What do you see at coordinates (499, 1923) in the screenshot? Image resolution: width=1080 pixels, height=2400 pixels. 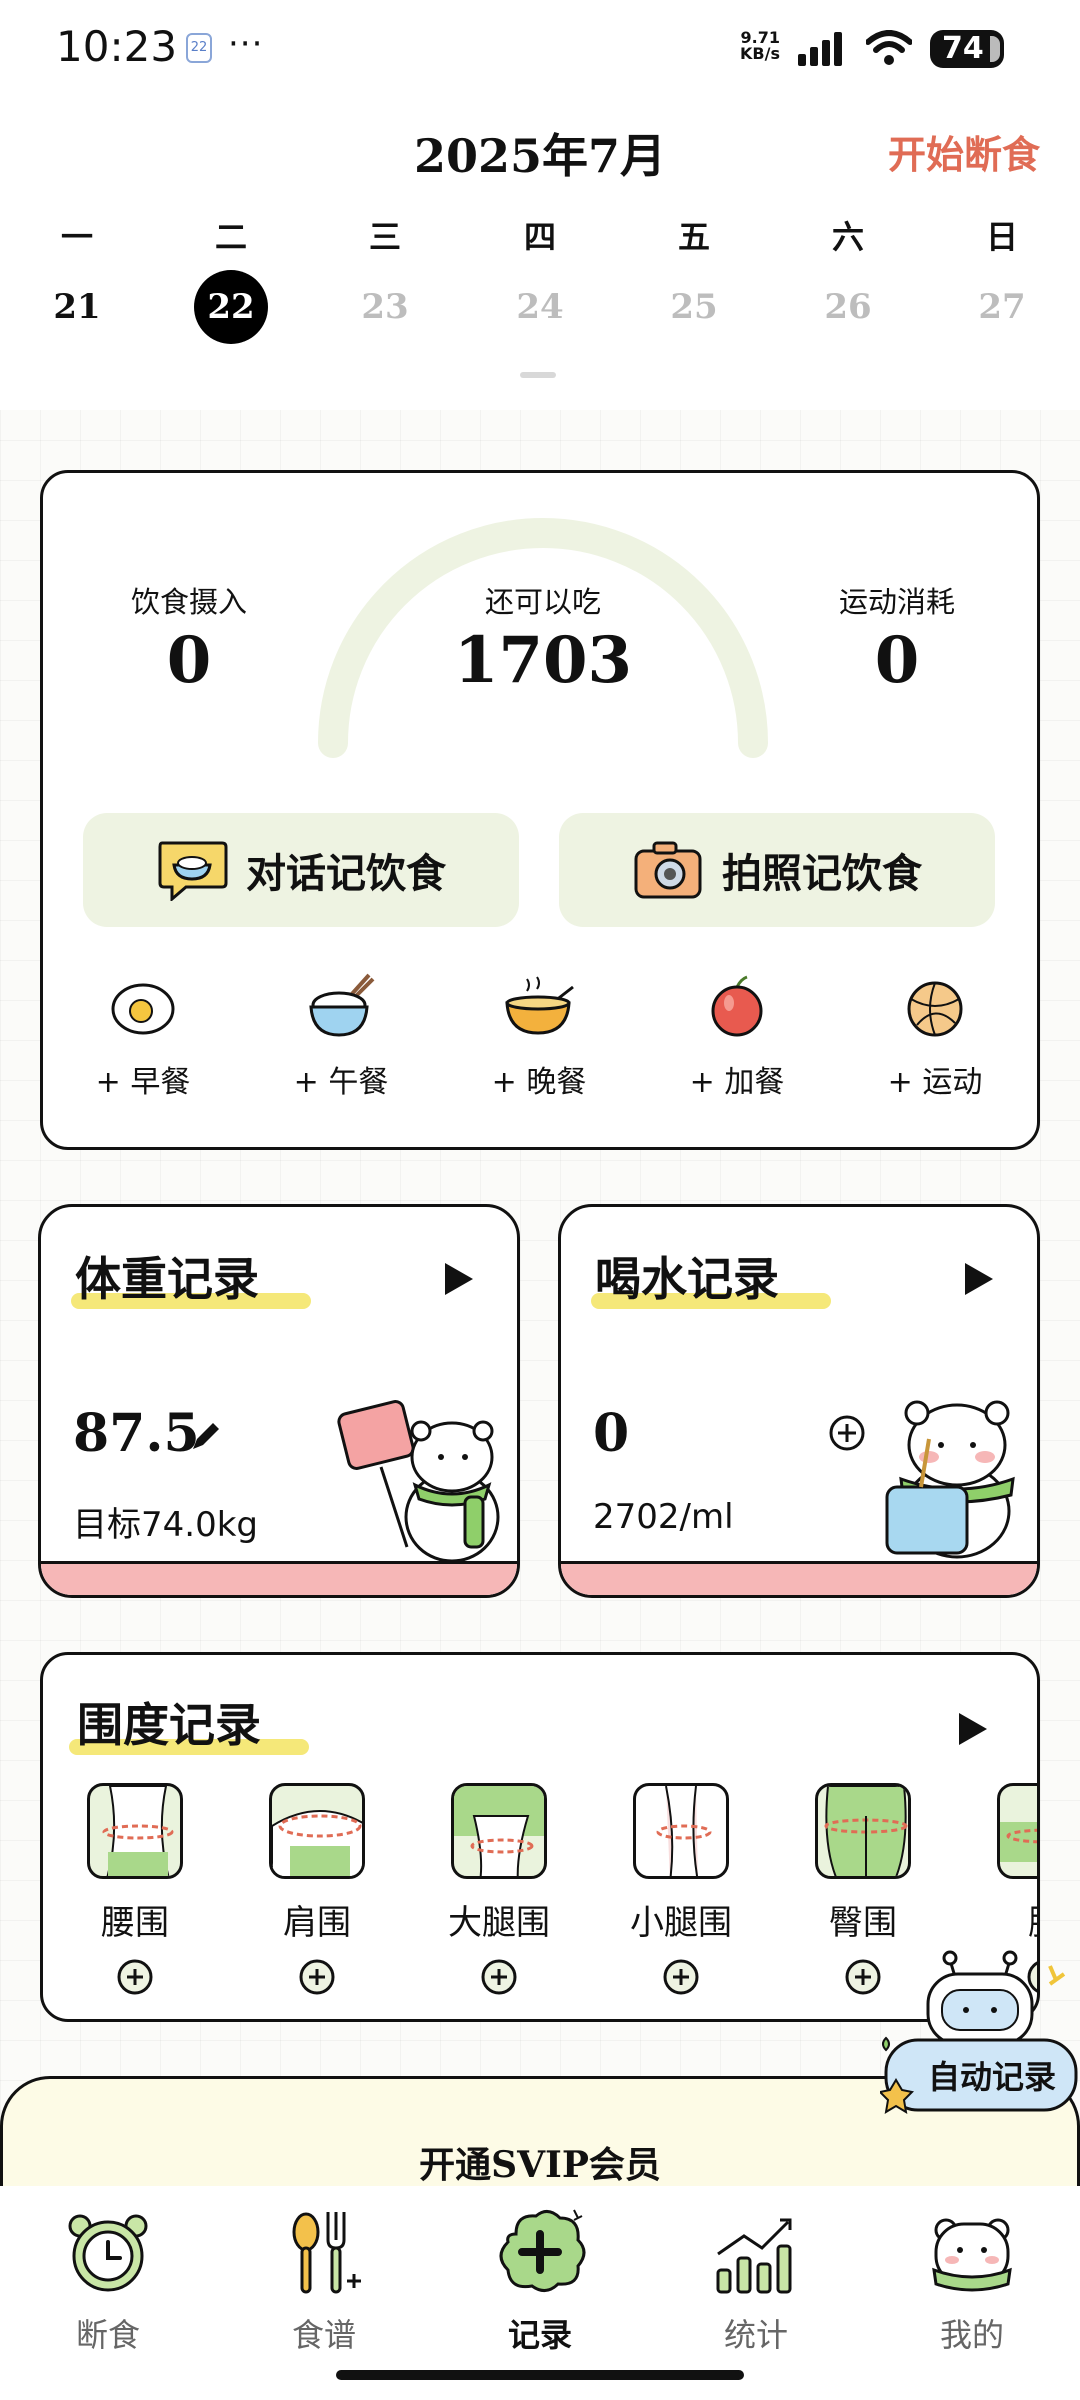 I see `thigh-label: 大腿围` at bounding box center [499, 1923].